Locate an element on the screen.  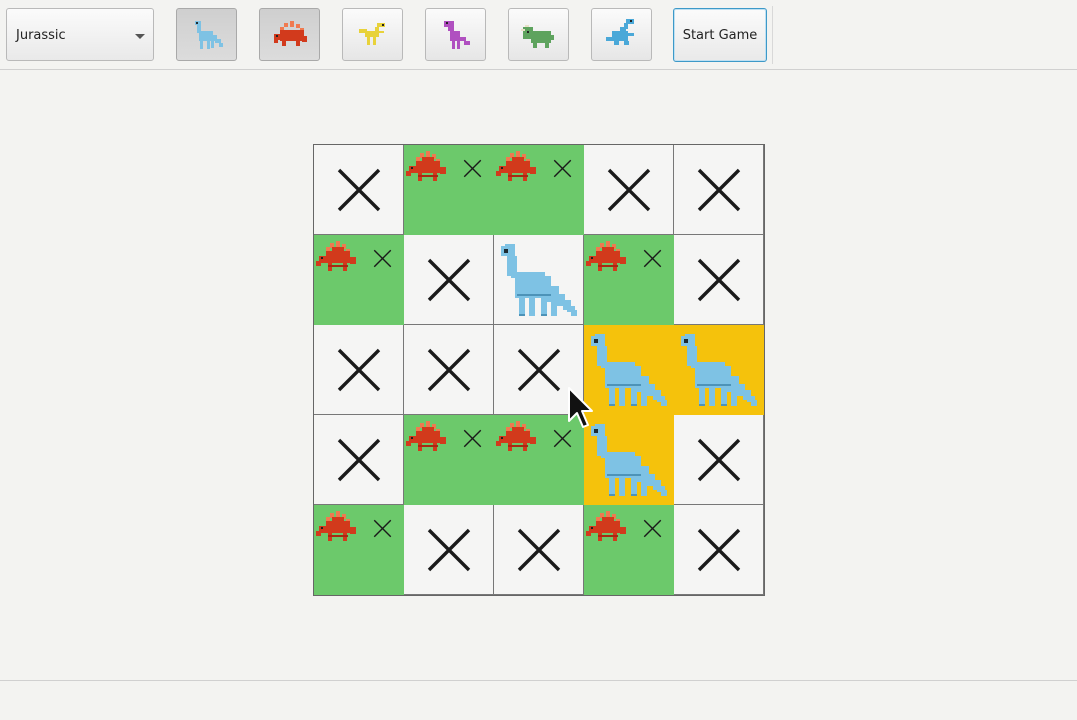
start-game-button: Start Game is located at coordinates (720, 35).